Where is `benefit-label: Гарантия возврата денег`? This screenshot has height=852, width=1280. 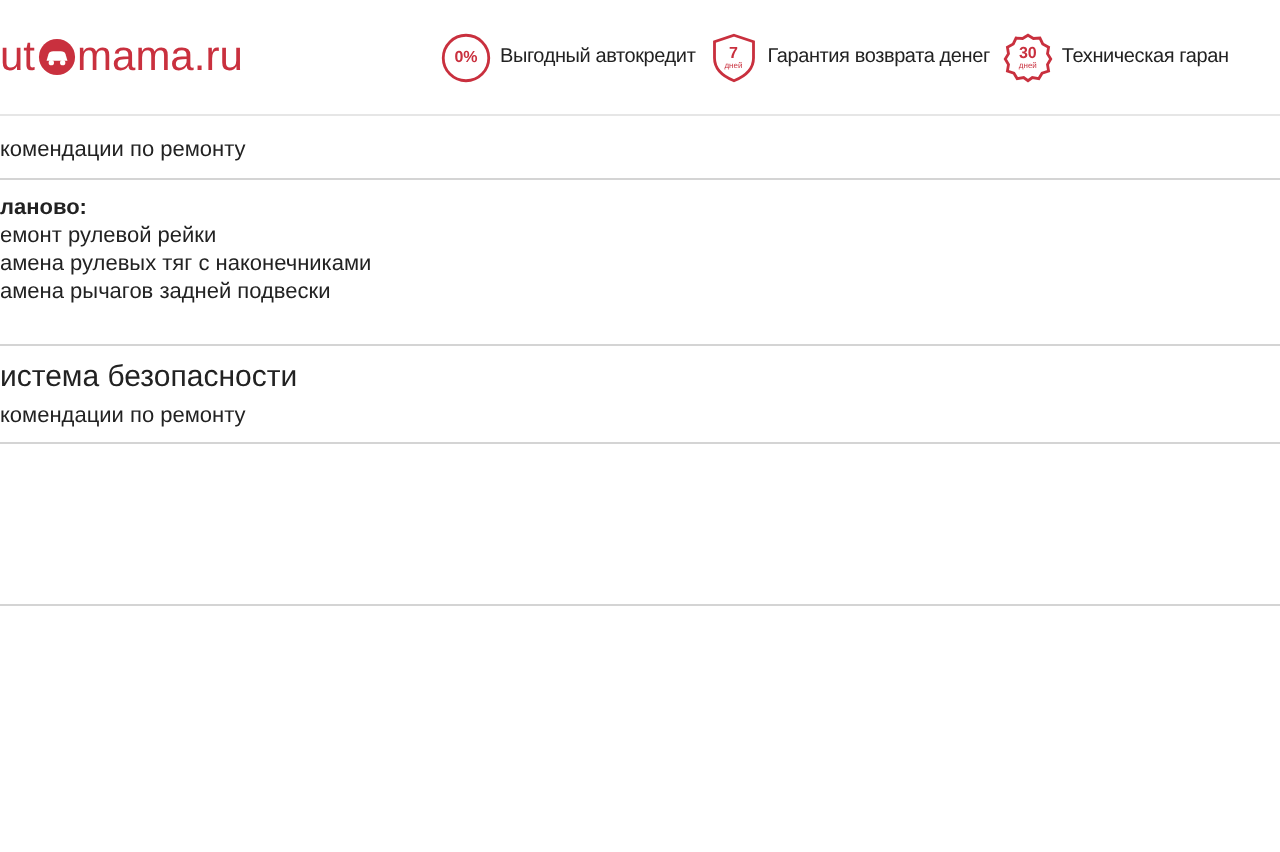 benefit-label: Гарантия возврата денег is located at coordinates (878, 57).